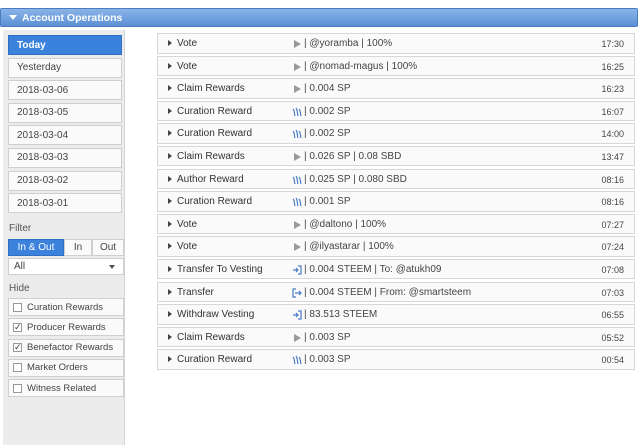 The height and width of the screenshot is (445, 640). What do you see at coordinates (66, 327) in the screenshot?
I see `hide-option: ✓ Producer Rewards` at bounding box center [66, 327].